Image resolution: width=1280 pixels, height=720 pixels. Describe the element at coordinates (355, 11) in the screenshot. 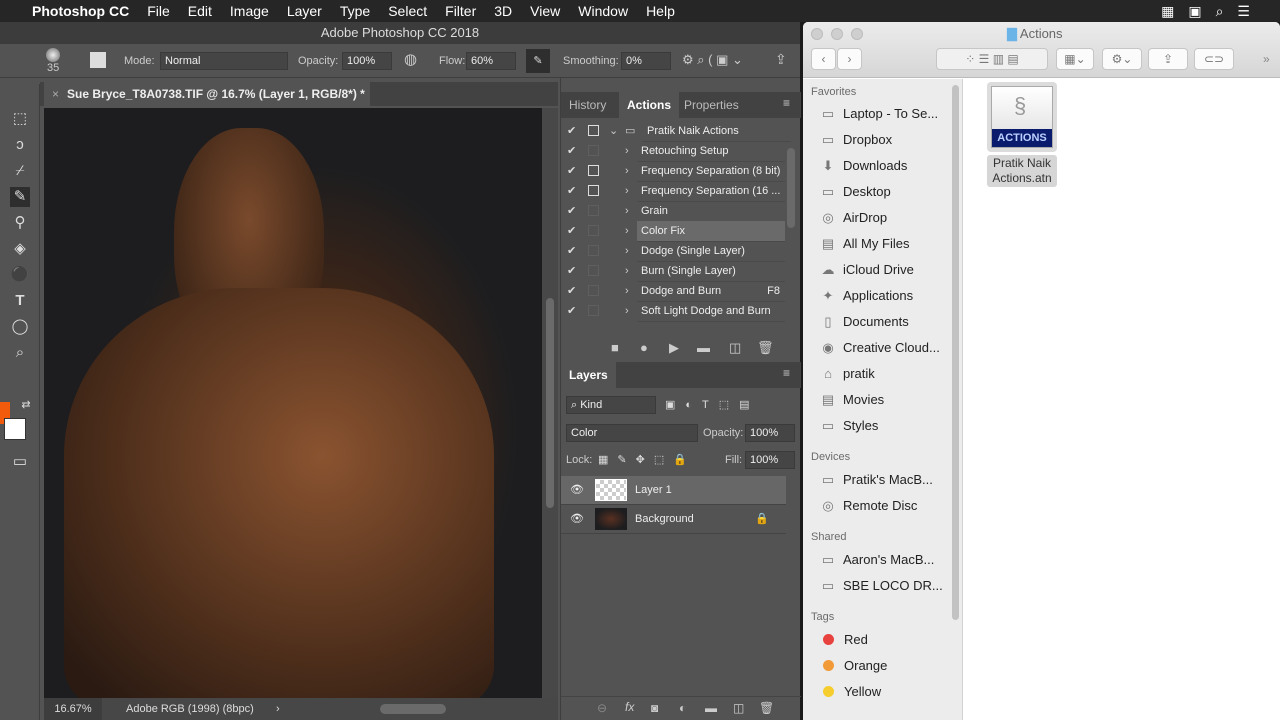

I see `menu-type: Type` at that location.